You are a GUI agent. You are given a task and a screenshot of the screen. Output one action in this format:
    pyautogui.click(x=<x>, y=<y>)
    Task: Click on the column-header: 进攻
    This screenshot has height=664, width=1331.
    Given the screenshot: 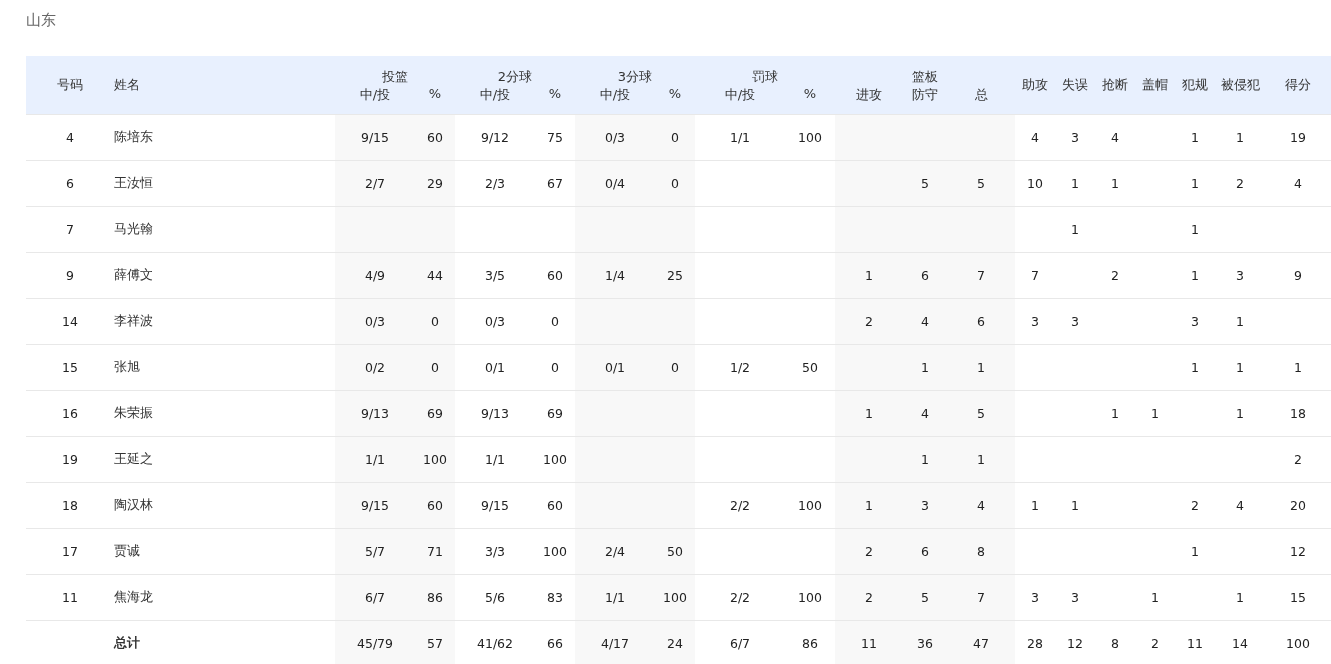 What is the action you would take?
    pyautogui.click(x=869, y=100)
    